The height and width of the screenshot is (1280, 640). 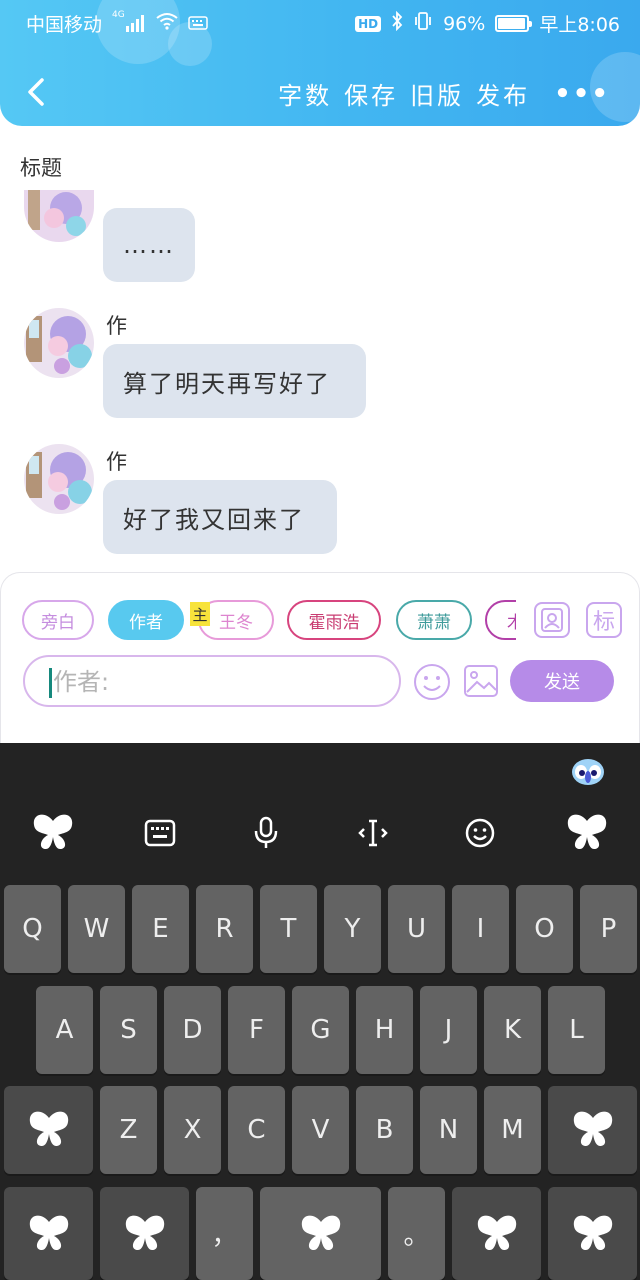 What do you see at coordinates (118, 14) in the screenshot?
I see `network-type: 4G` at bounding box center [118, 14].